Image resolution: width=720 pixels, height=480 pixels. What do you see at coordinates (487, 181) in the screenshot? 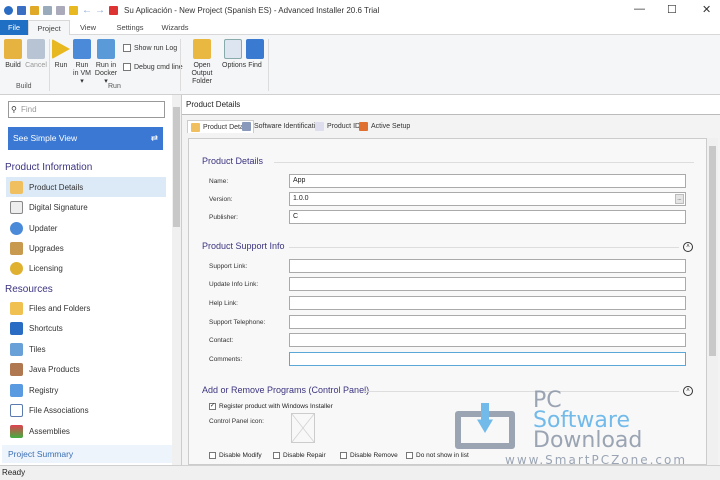
I see `name-input: App` at bounding box center [487, 181].